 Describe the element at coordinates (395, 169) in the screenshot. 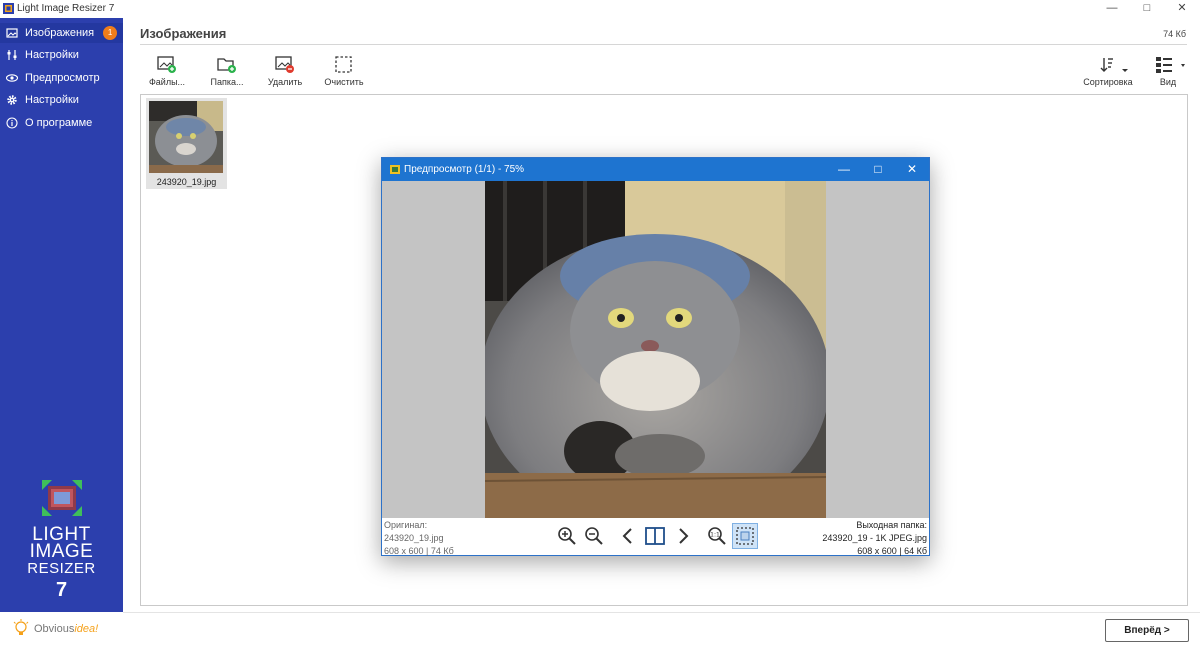

I see `preview-app-icon` at that location.